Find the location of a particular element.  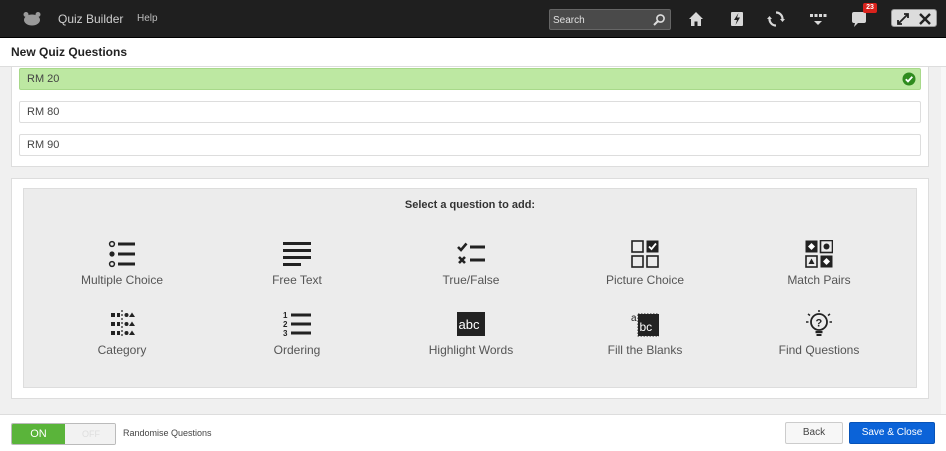

randomise-label: Randomise Questions is located at coordinates (167, 433).